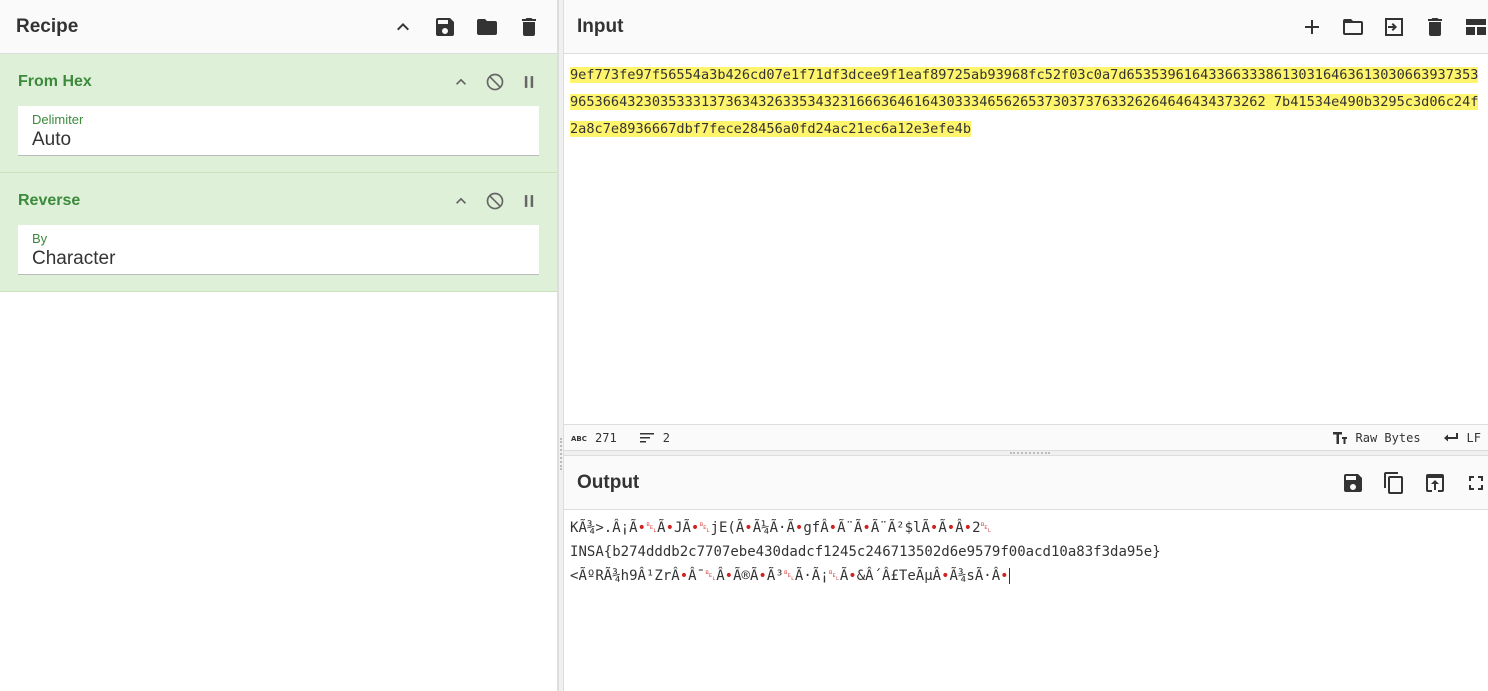 This screenshot has height=691, width=1488. What do you see at coordinates (1026, 483) in the screenshot?
I see `output-header: Output` at bounding box center [1026, 483].